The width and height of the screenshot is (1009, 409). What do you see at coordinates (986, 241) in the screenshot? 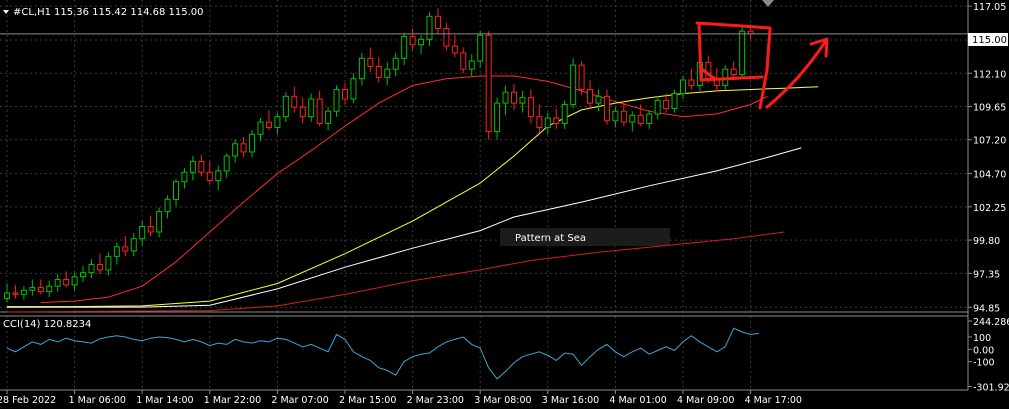
I see `price-tick-label: 99.80` at bounding box center [986, 241].